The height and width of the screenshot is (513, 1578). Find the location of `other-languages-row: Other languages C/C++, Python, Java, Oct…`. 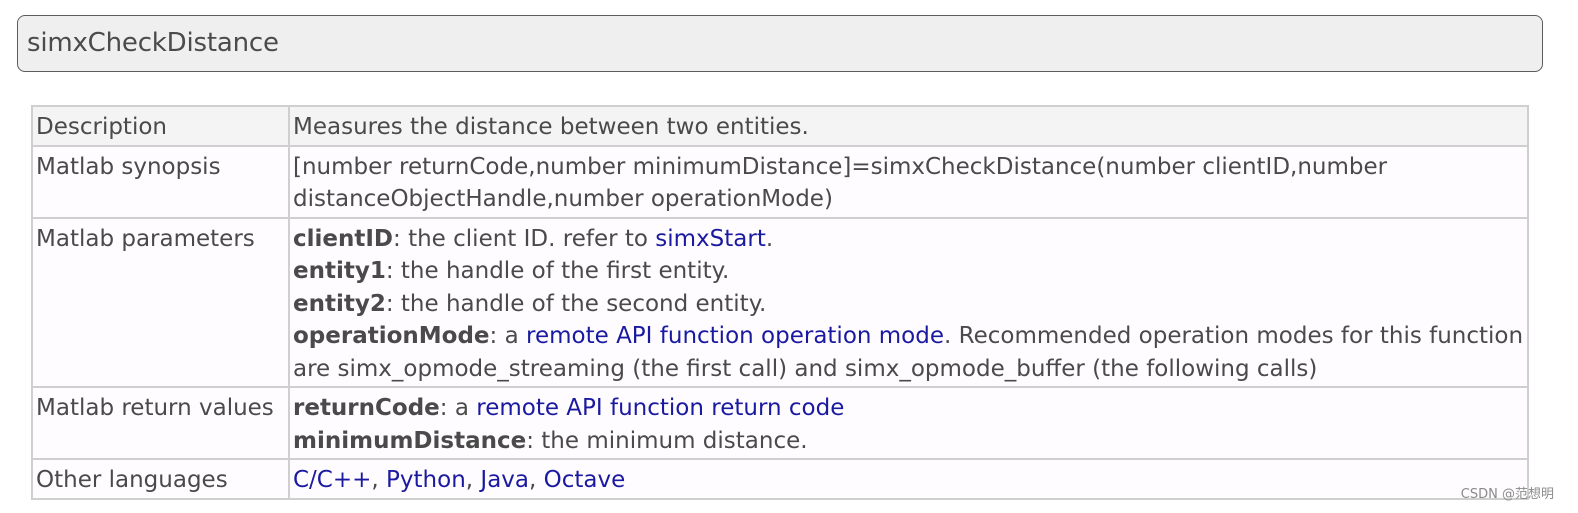

other-languages-row: Other languages C/C++, Python, Java, Oct… is located at coordinates (780, 479).